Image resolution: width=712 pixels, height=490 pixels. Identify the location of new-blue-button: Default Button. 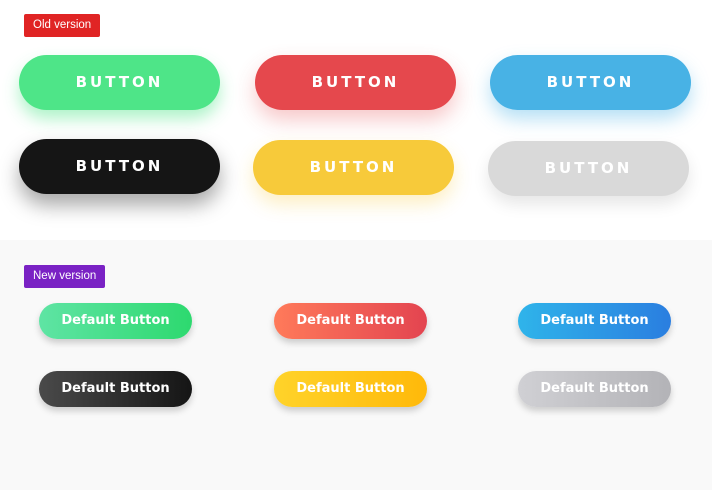
(594, 321).